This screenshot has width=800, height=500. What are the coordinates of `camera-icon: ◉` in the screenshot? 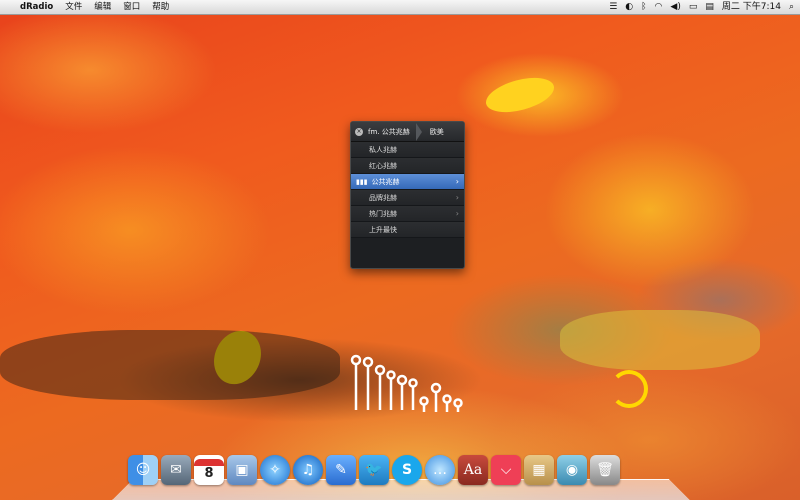 It's located at (572, 470).